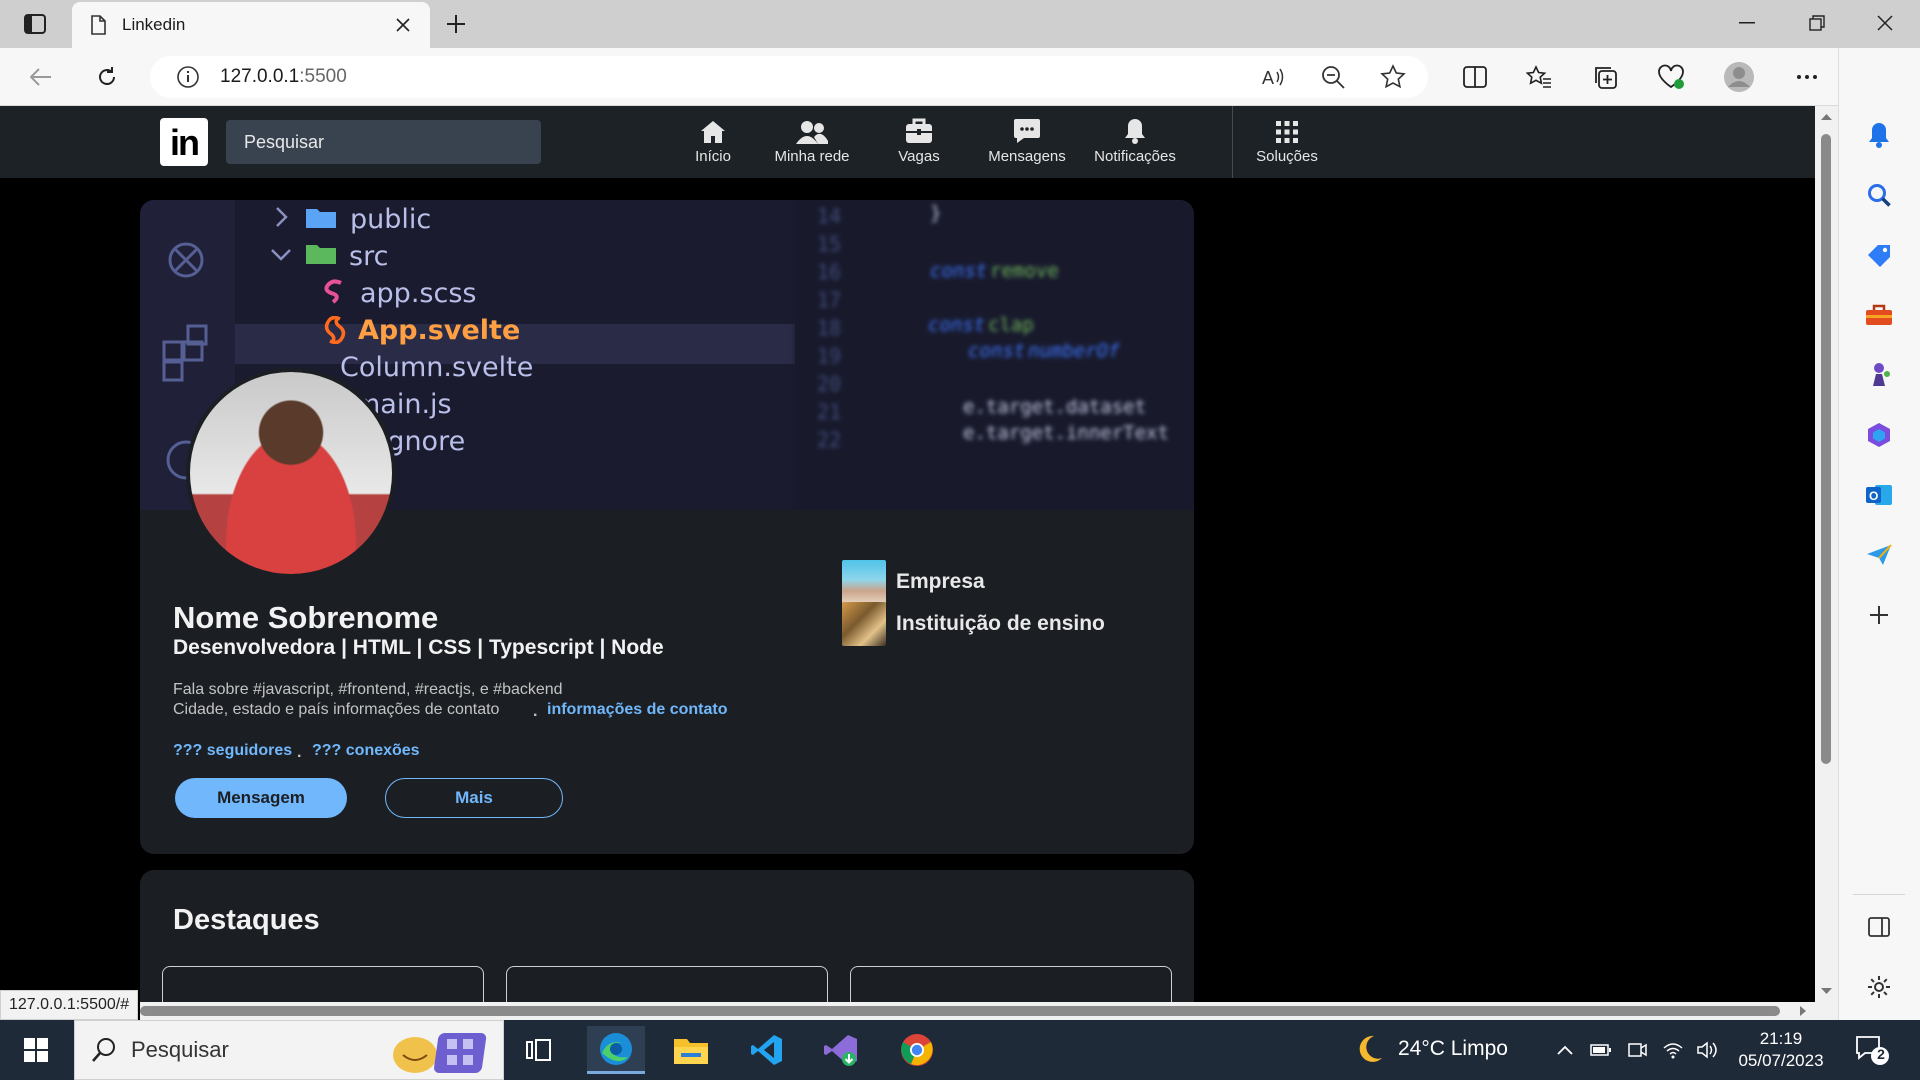 Image resolution: width=1920 pixels, height=1080 pixels. Describe the element at coordinates (1879, 555) in the screenshot. I see `sidebar-drop` at that location.